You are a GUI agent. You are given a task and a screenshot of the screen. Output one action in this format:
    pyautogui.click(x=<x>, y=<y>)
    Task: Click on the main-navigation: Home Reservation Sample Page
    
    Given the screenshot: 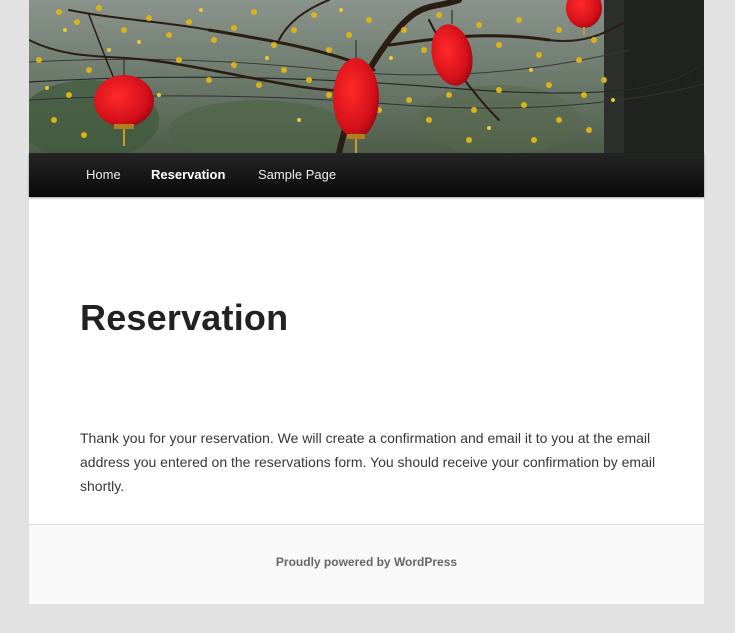 What is the action you would take?
    pyautogui.click(x=366, y=175)
    